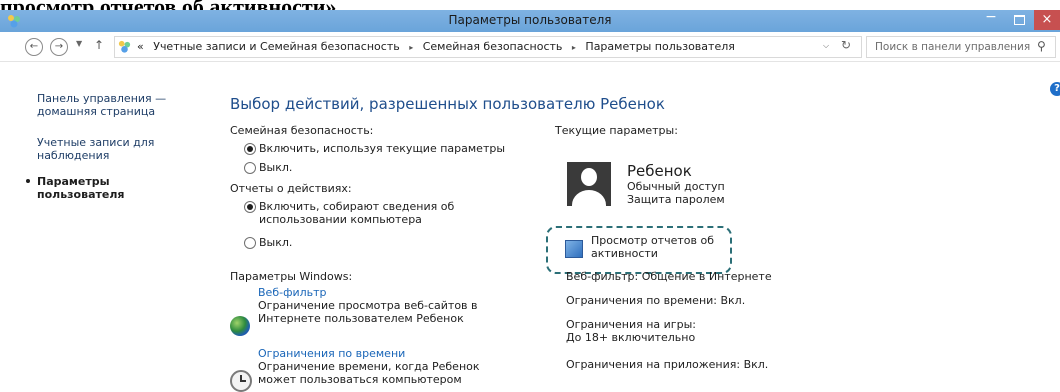  I want to click on activity-reports-label: Отчеты о действиях:, so click(291, 188).